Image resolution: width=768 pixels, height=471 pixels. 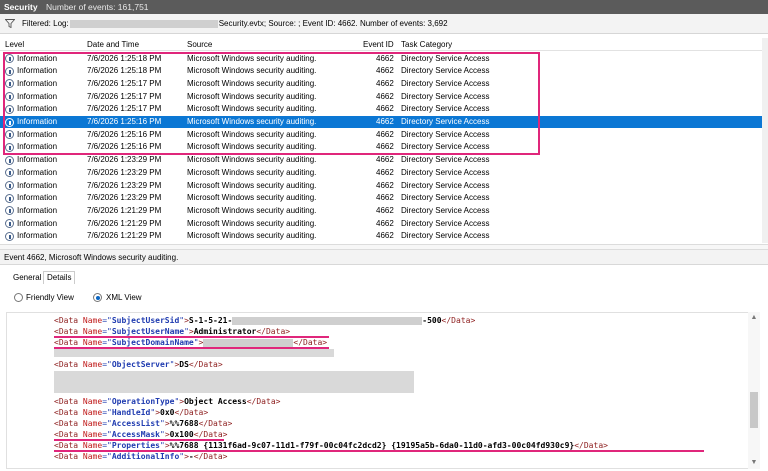 What do you see at coordinates (384, 298) in the screenshot?
I see `view-options: Friendly View XML View` at bounding box center [384, 298].